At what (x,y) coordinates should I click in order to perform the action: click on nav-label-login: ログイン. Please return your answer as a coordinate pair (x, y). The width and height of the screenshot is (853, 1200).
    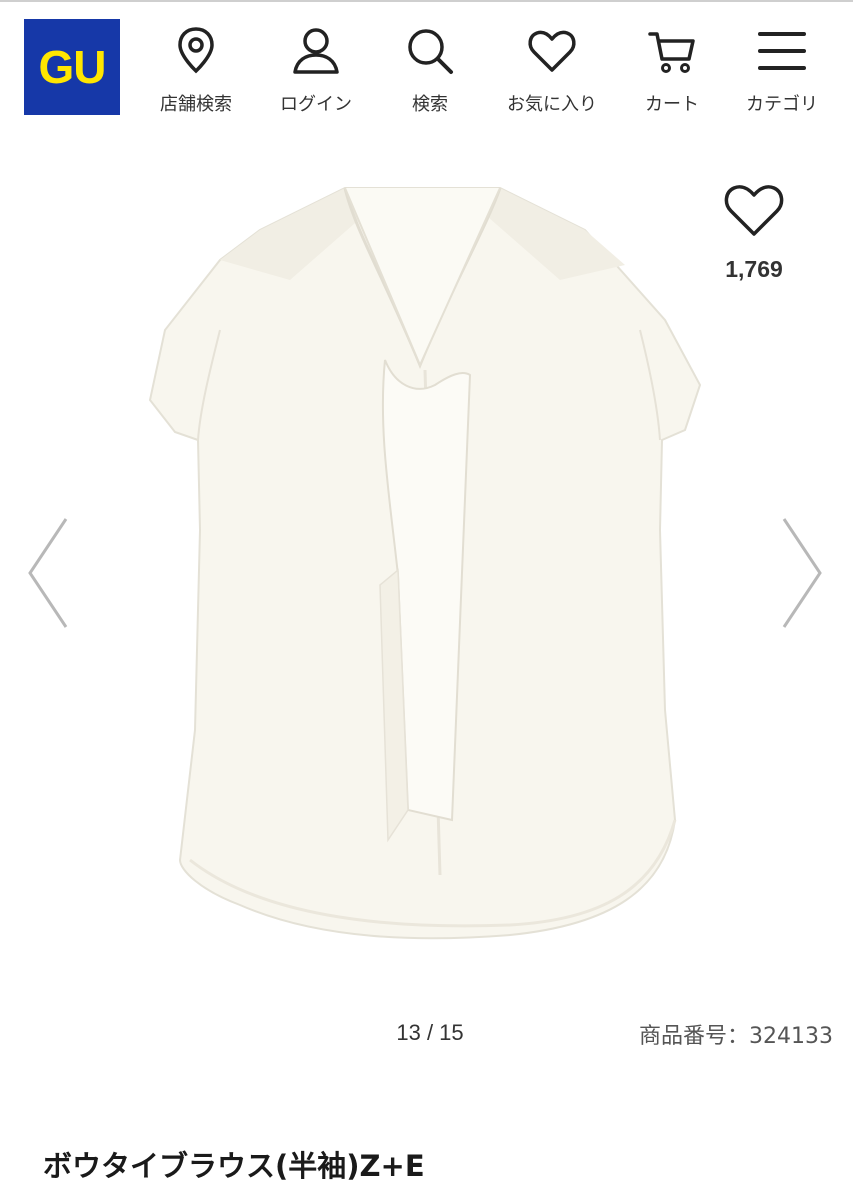
    Looking at the image, I should click on (316, 104).